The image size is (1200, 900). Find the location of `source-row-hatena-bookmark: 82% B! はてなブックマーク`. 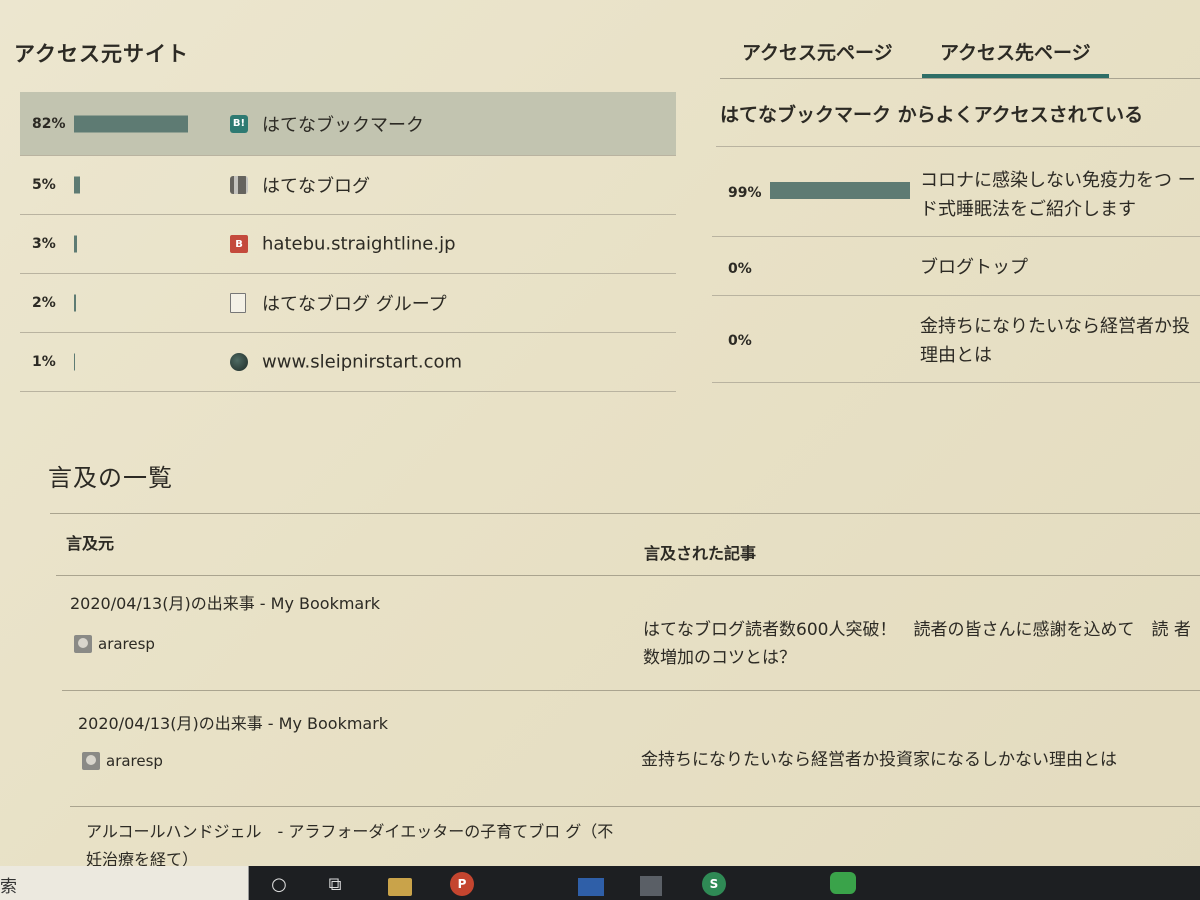

source-row-hatena-bookmark: 82% B! はてなブックマーク is located at coordinates (348, 124).